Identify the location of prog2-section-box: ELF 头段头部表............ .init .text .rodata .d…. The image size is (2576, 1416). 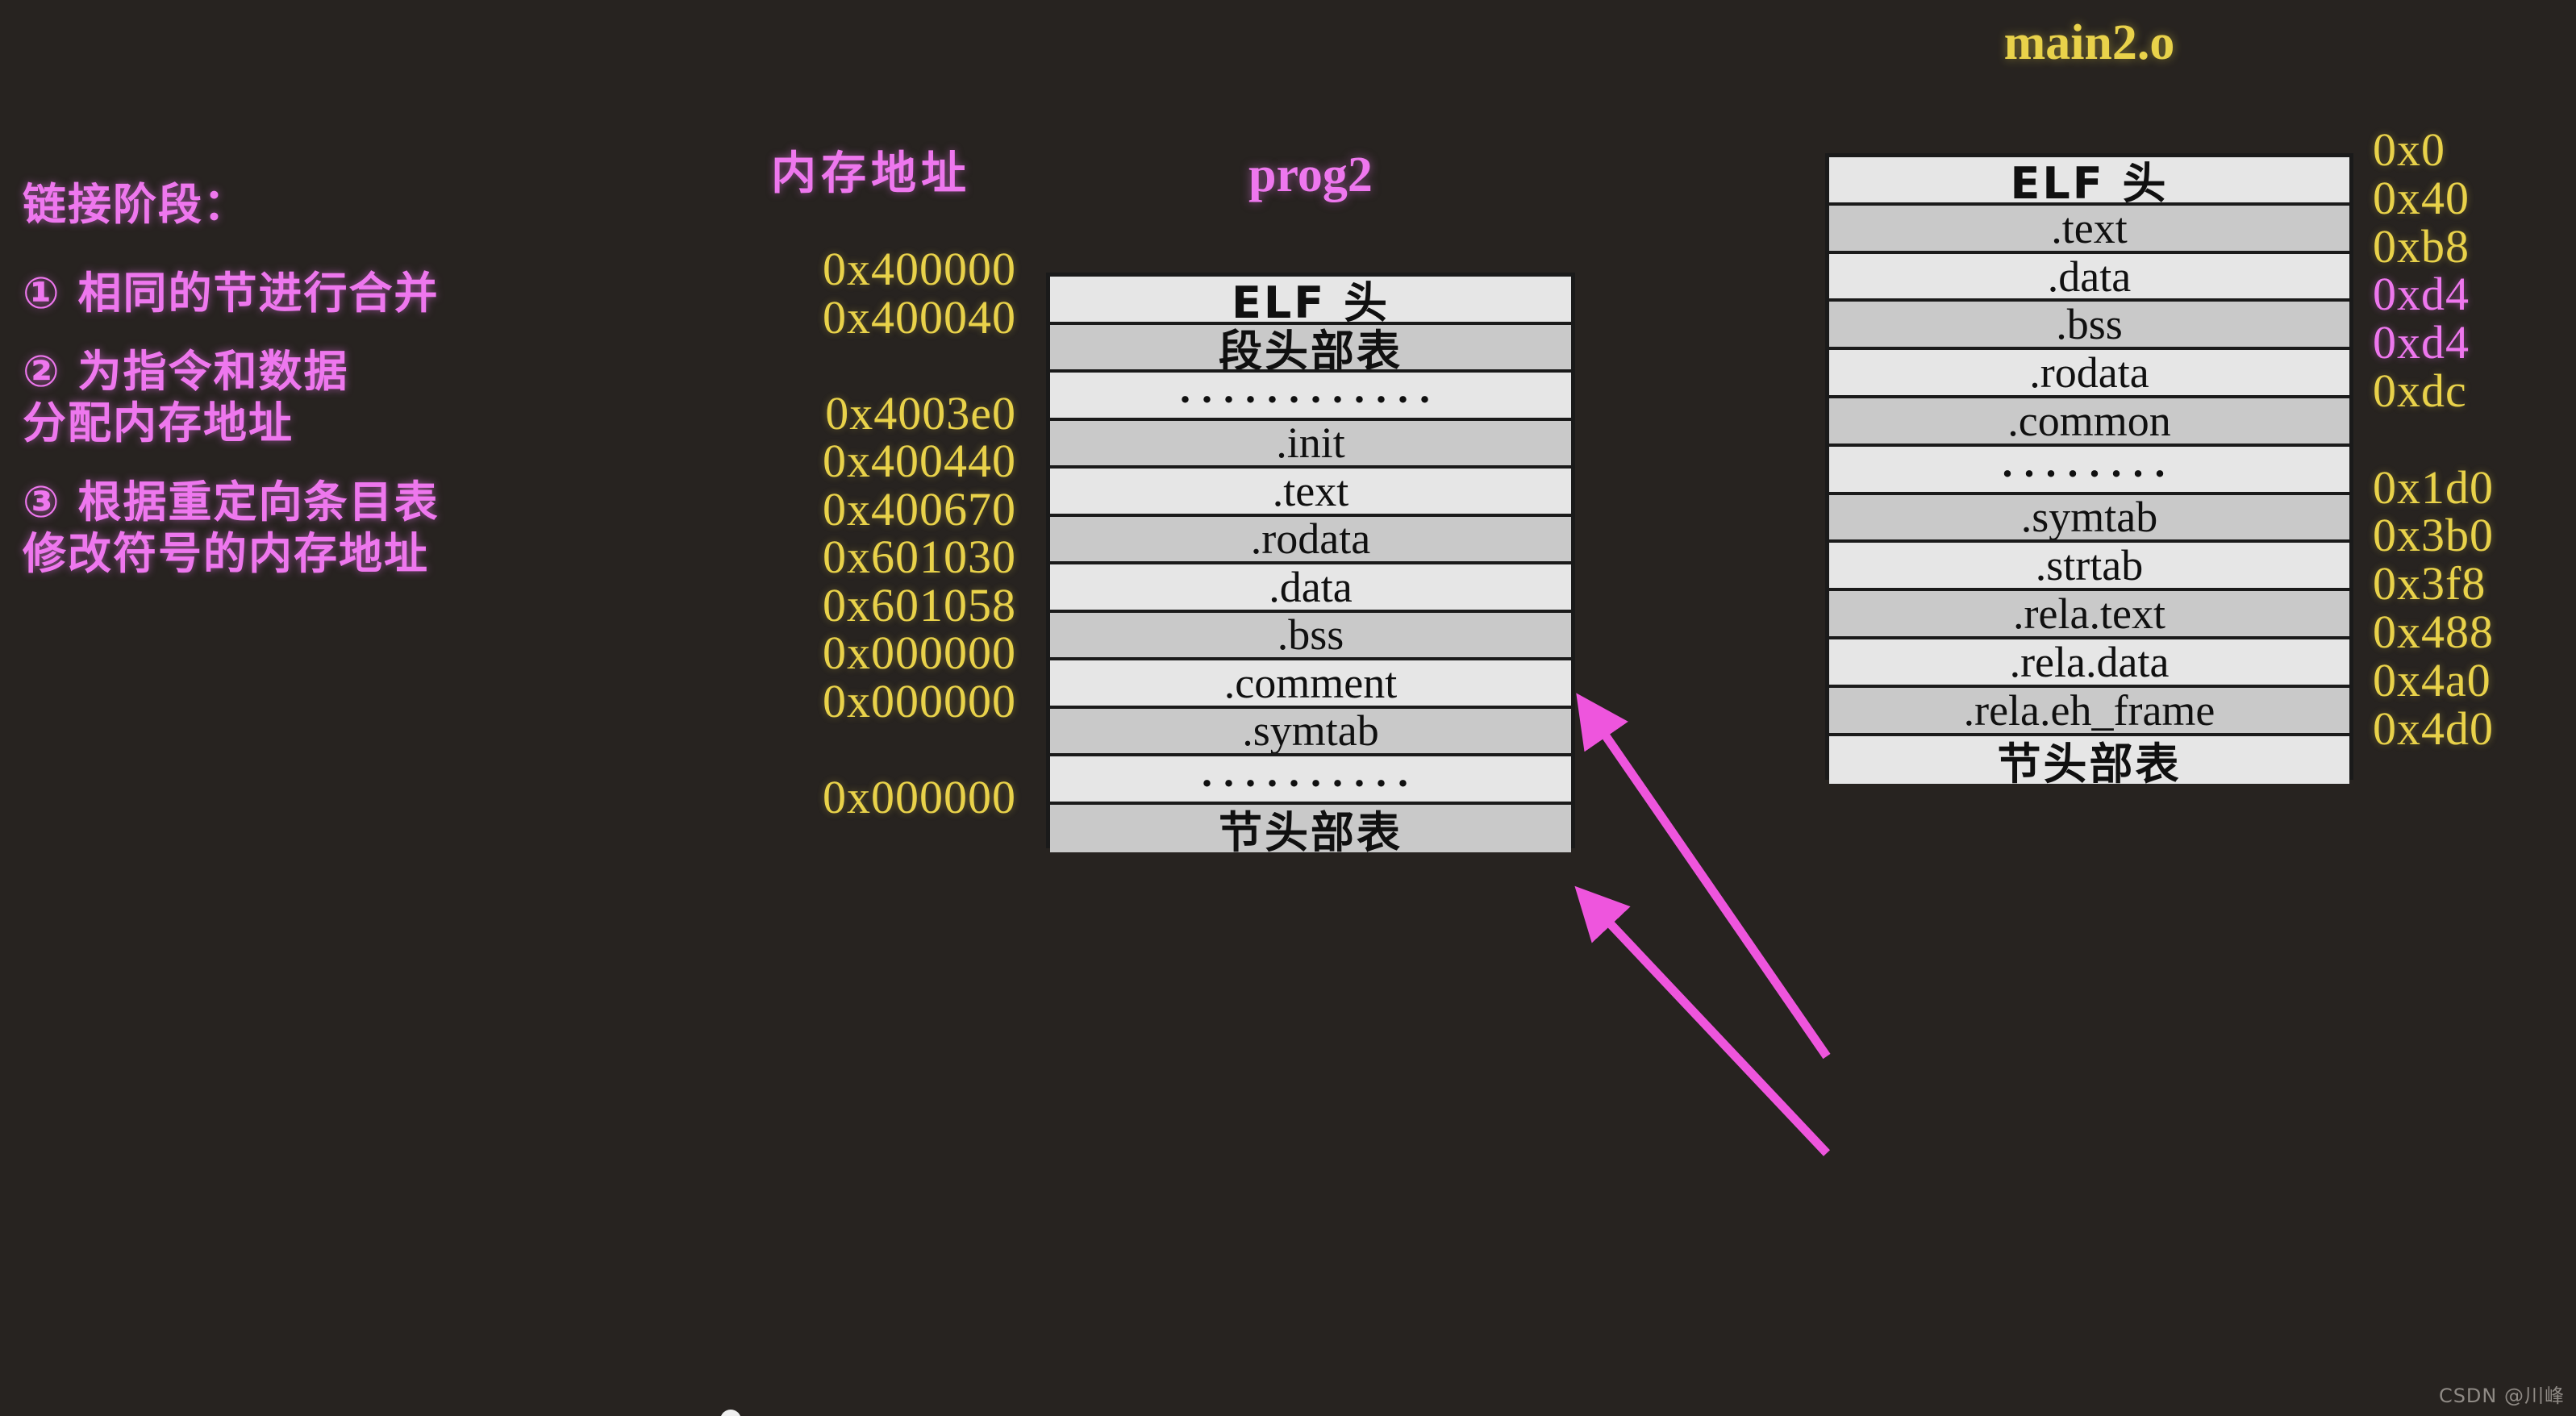
(1310, 562).